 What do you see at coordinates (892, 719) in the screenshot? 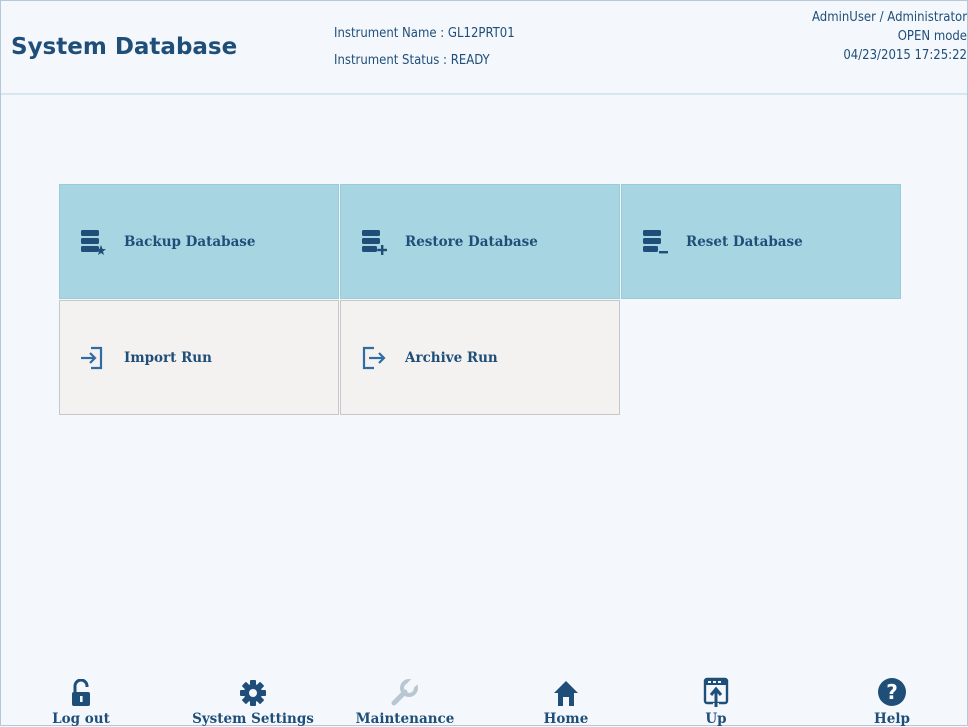
I see `help-label: Help` at bounding box center [892, 719].